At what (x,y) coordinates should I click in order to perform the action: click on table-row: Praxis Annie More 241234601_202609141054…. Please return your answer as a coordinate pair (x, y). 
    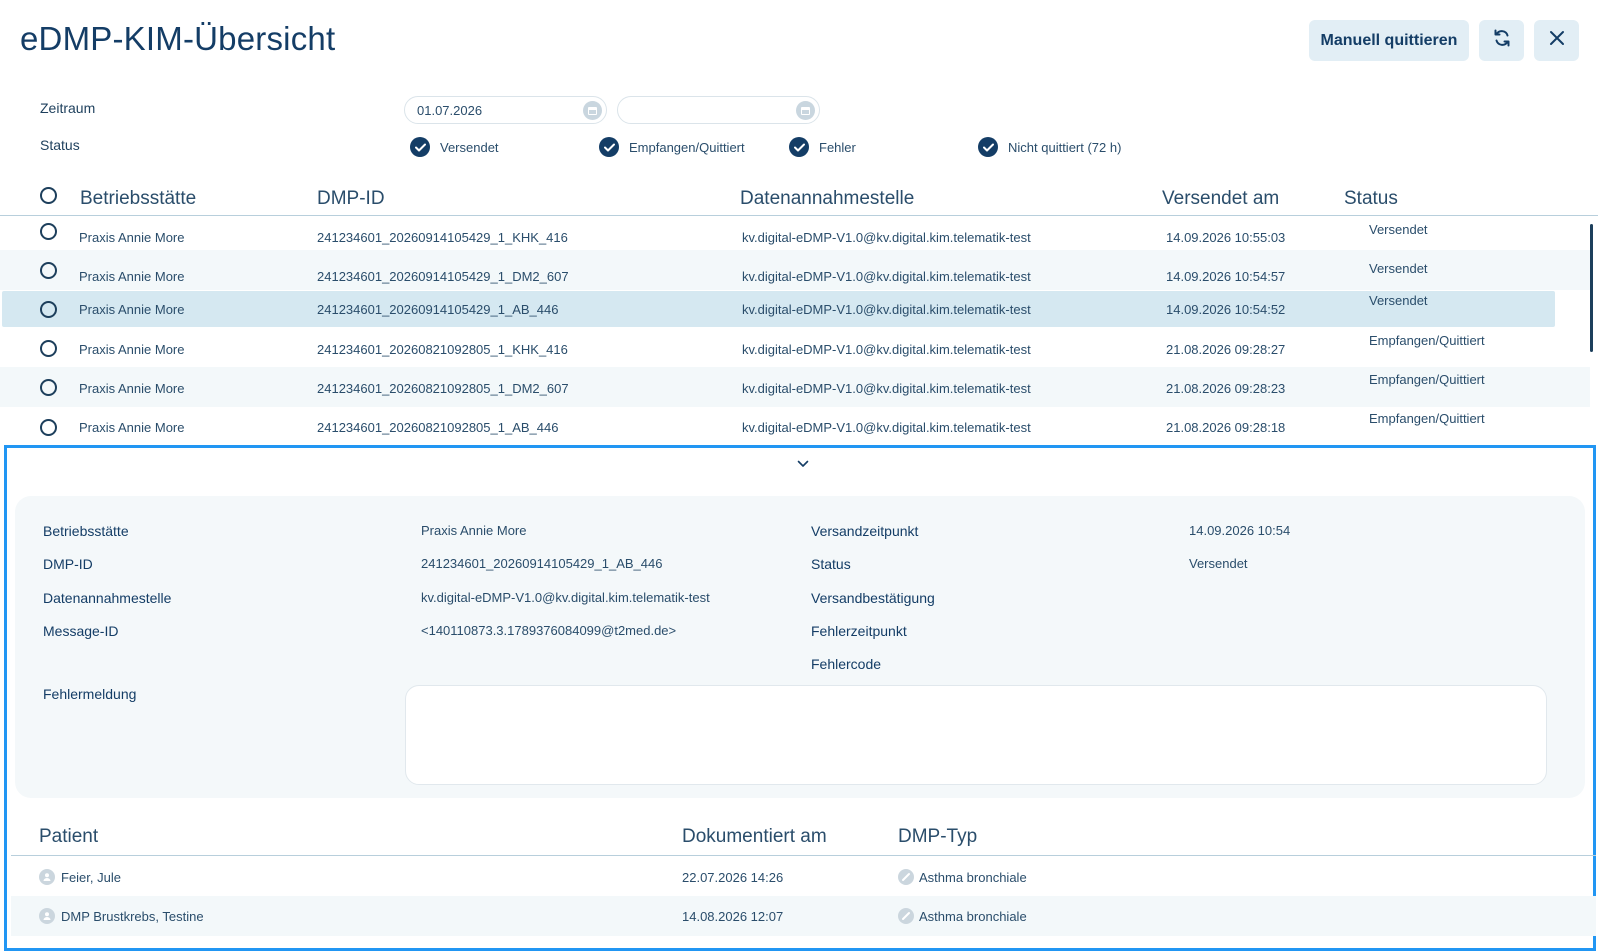
    Looking at the image, I should click on (795, 270).